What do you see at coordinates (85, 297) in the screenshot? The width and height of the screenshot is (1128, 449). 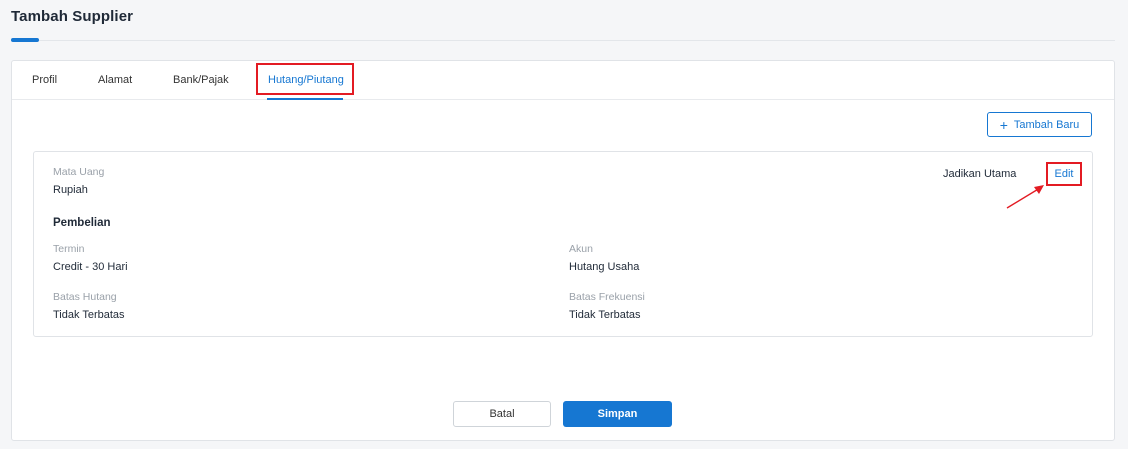 I see `debt-limit-label: Batas Hutang` at bounding box center [85, 297].